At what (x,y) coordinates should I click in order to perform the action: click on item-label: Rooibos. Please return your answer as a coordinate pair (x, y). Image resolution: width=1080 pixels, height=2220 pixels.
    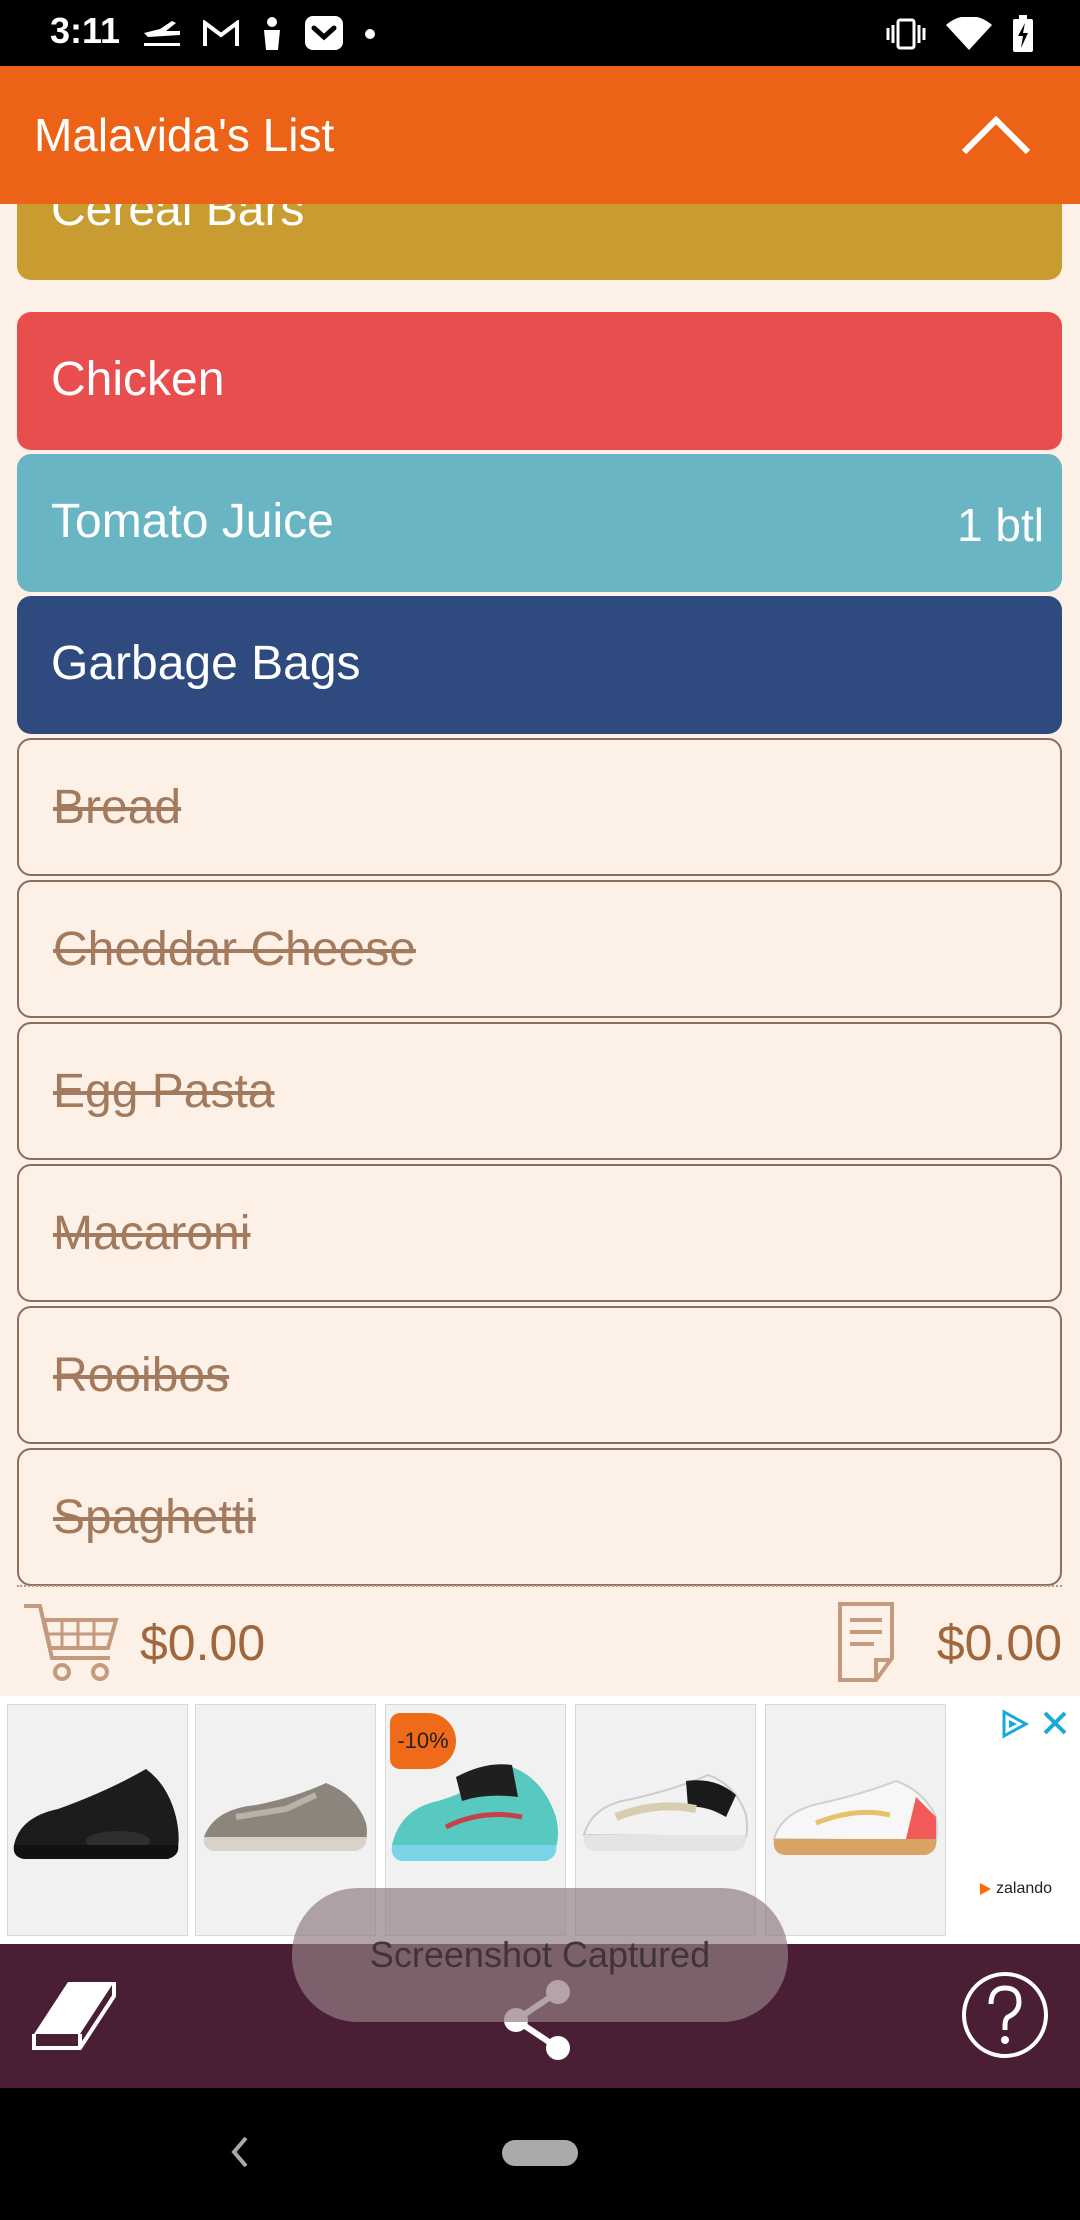
    Looking at the image, I should click on (141, 1375).